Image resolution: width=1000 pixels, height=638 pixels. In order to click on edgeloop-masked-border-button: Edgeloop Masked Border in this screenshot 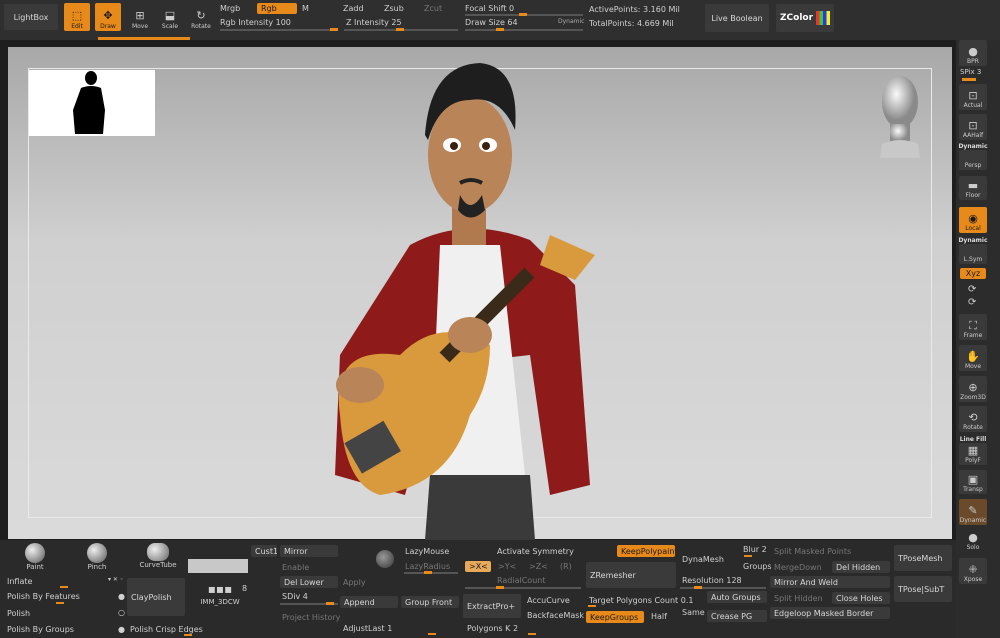, I will do `click(830, 613)`.